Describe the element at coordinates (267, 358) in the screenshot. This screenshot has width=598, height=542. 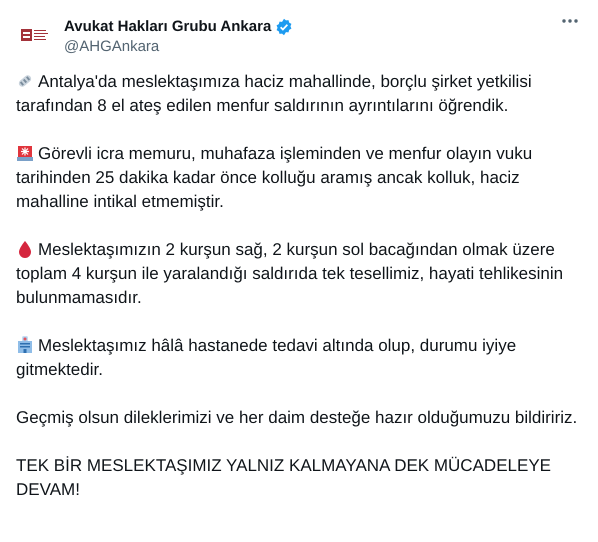
I see `tweet-paragraph: Meslektaşımız hâlâ hastanede tedavi altında olup, durumu iyiye gitmektedir.` at that location.